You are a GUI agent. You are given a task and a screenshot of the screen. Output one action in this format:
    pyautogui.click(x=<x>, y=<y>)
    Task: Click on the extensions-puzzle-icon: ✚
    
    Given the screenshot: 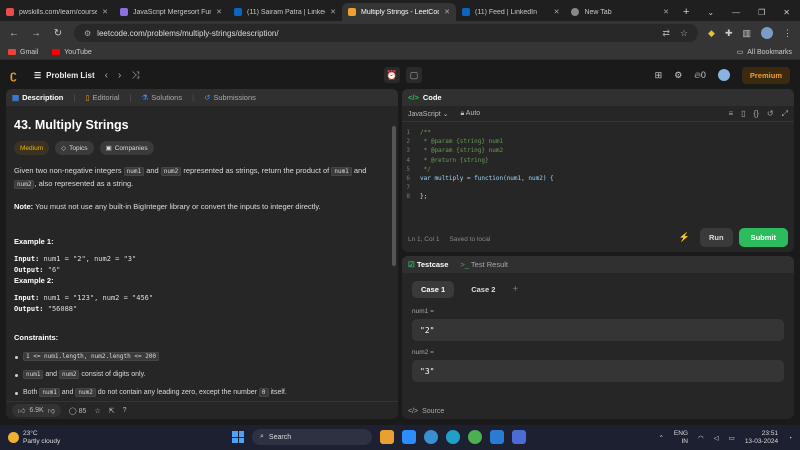 What is the action you would take?
    pyautogui.click(x=729, y=33)
    